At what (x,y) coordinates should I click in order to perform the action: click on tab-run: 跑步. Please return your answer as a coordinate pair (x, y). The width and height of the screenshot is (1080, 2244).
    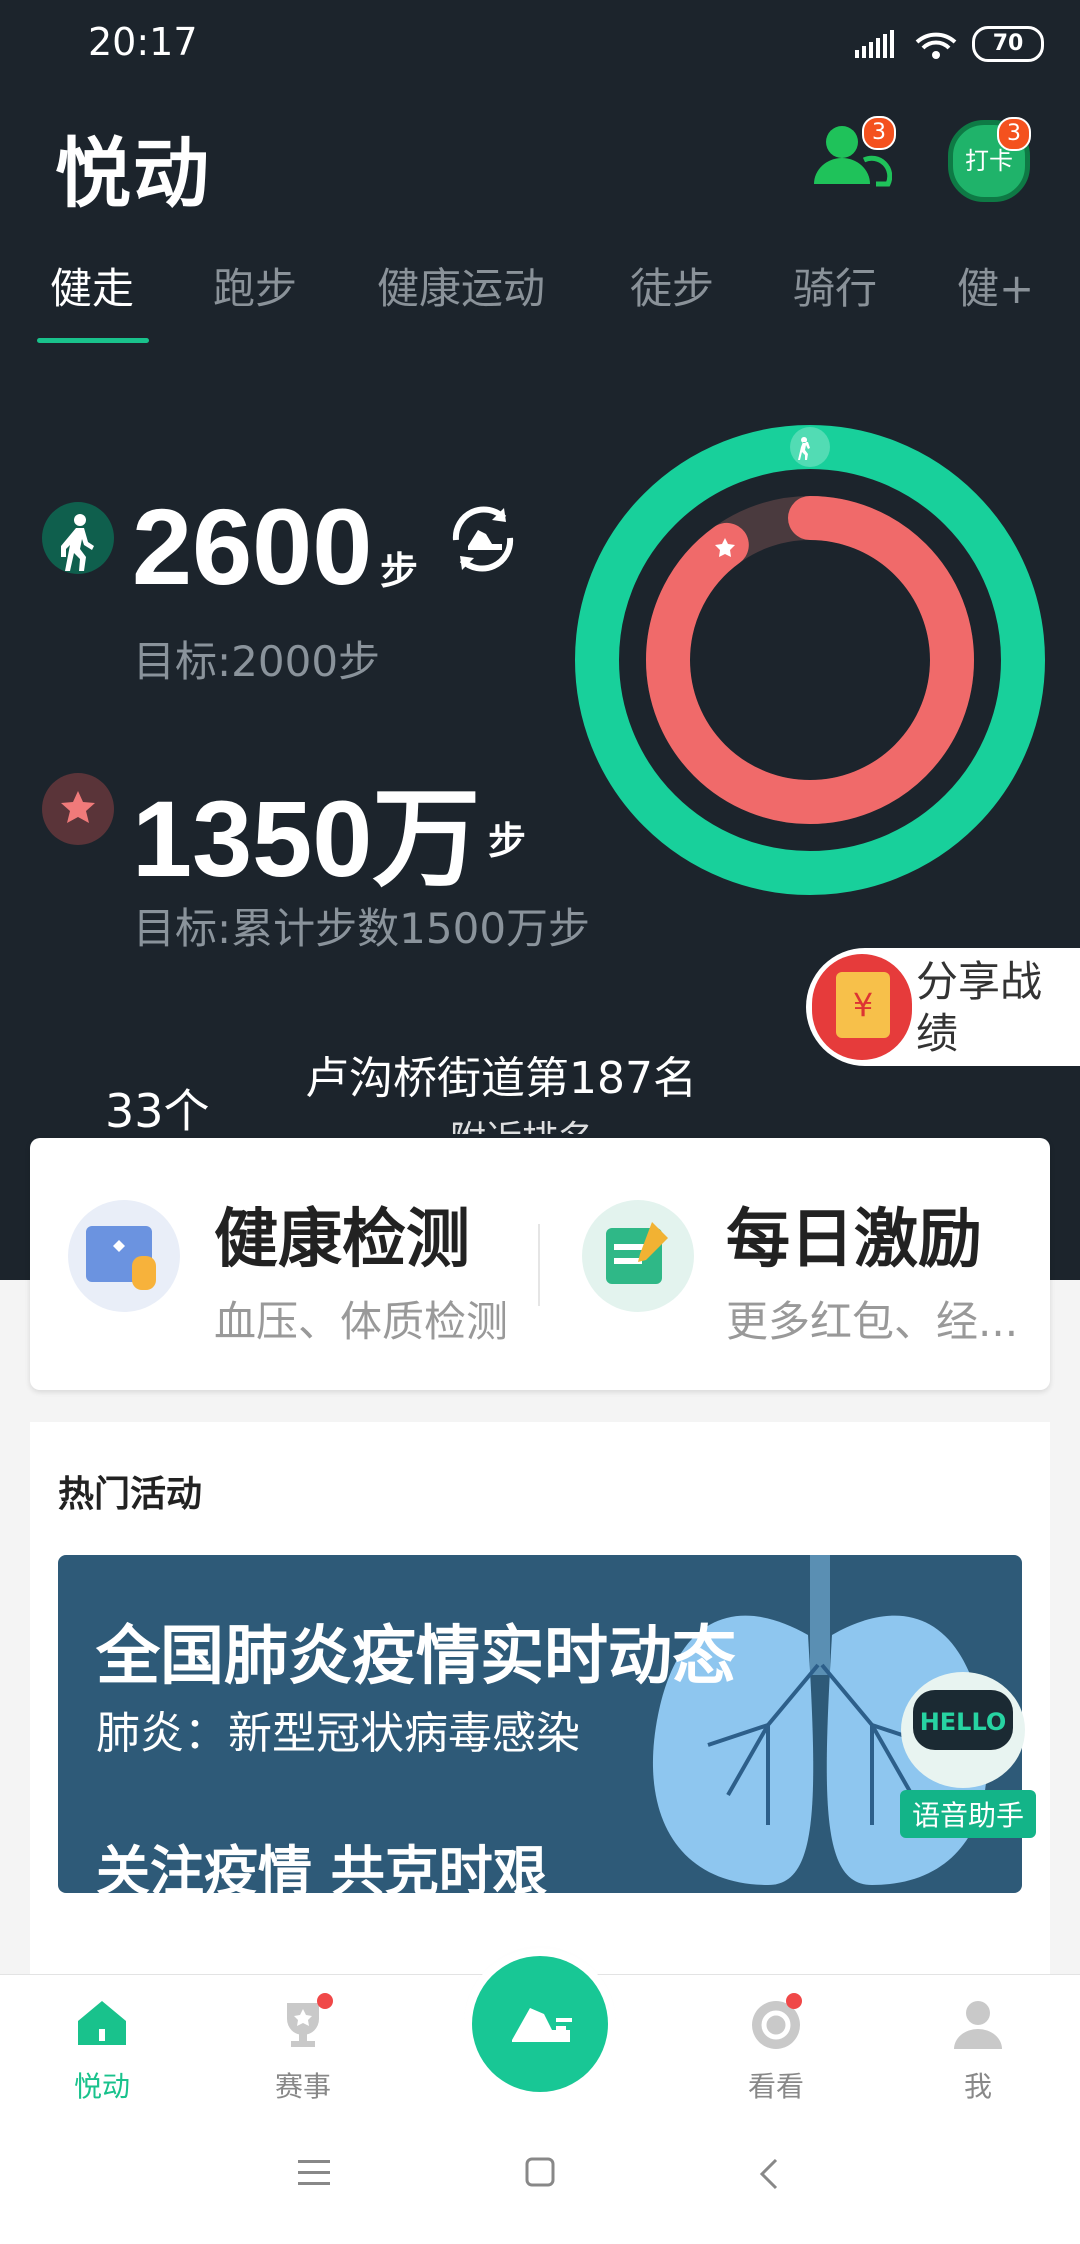
    Looking at the image, I should click on (255, 285).